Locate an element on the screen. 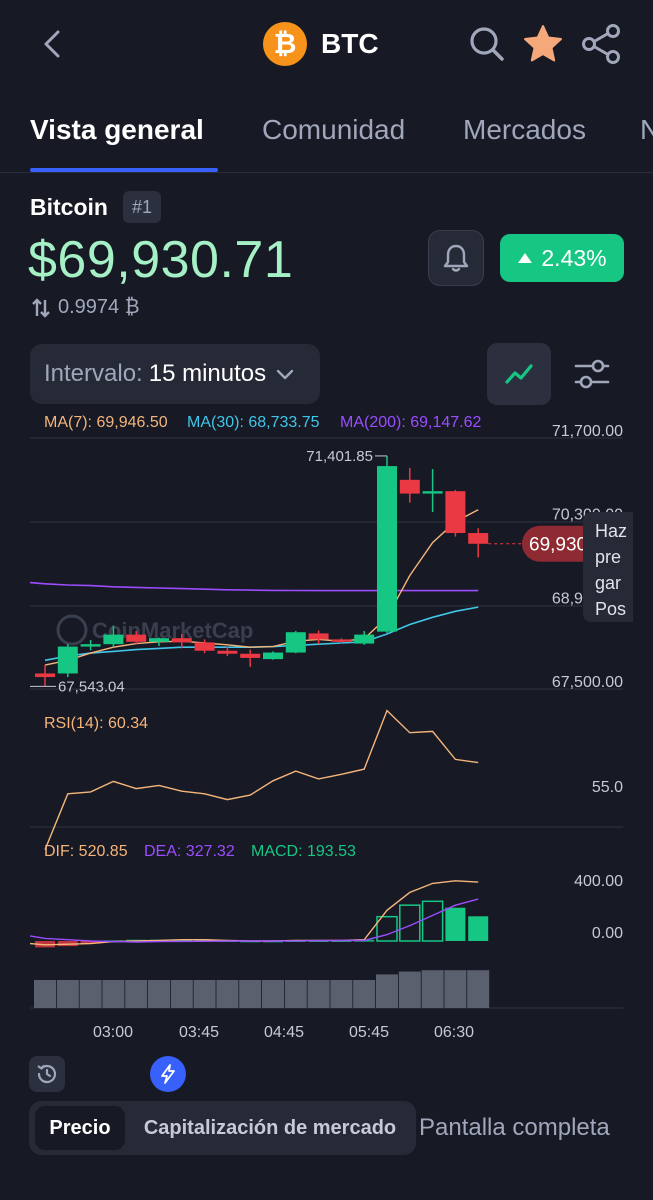 Image resolution: width=653 pixels, height=1200 pixels. bell-icon is located at coordinates (456, 258).